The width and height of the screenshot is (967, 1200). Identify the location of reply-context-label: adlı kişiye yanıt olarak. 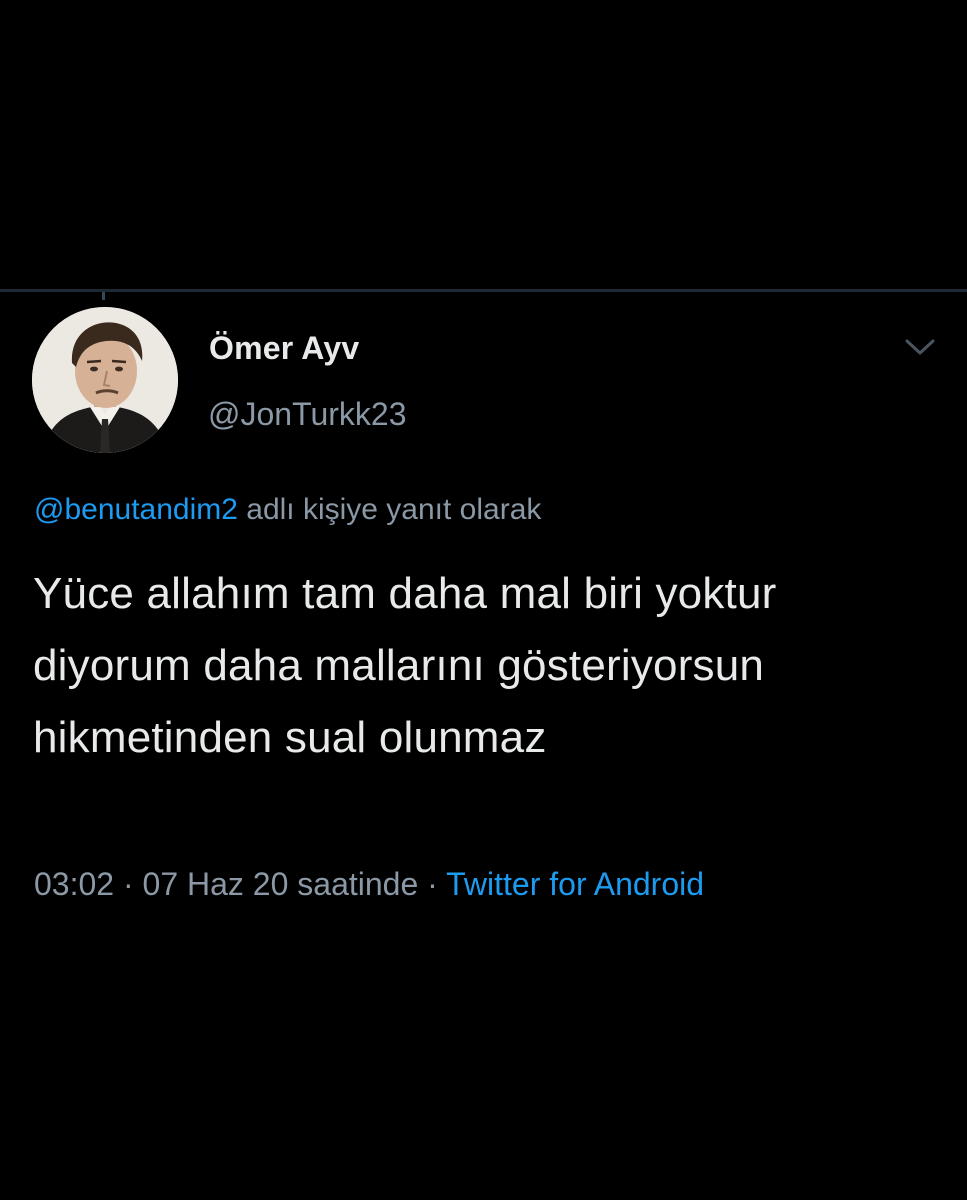
(389, 509).